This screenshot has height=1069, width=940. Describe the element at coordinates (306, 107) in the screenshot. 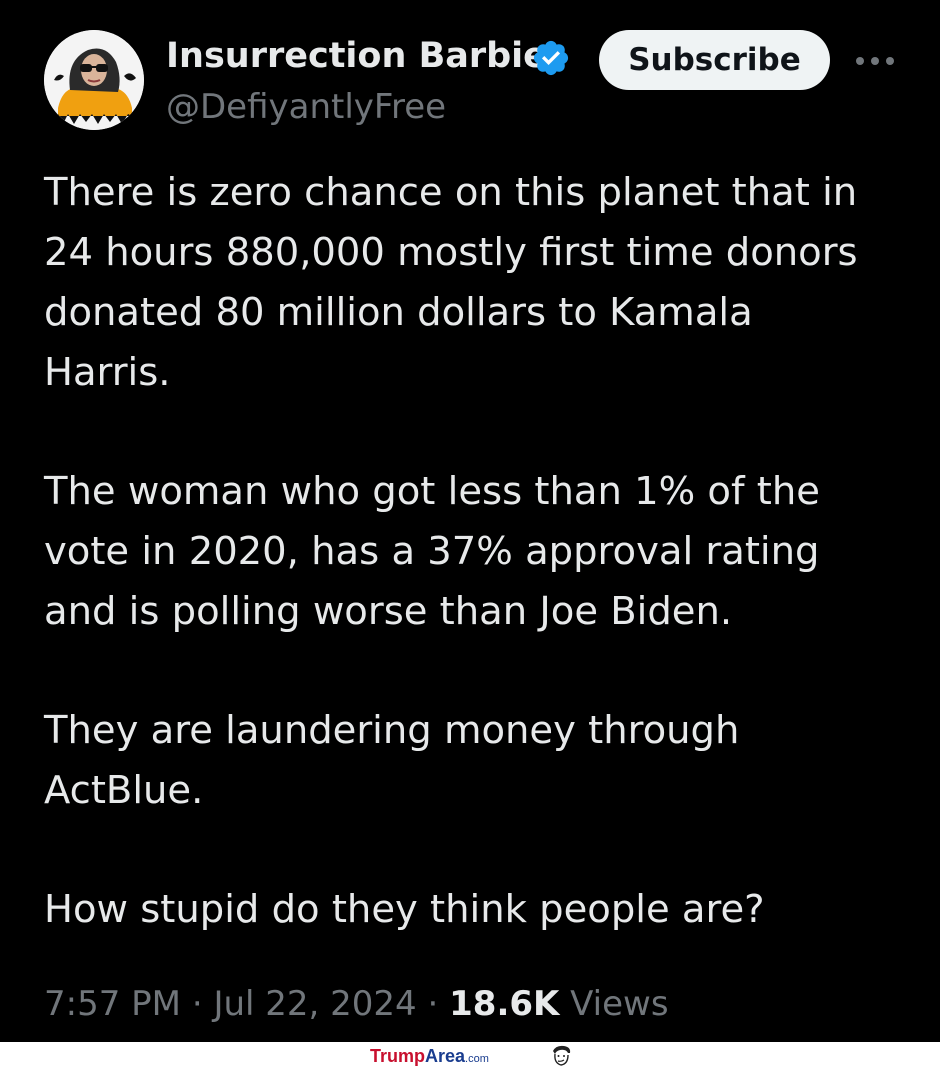

I see `author-handle: @DefiyantlyFree` at that location.